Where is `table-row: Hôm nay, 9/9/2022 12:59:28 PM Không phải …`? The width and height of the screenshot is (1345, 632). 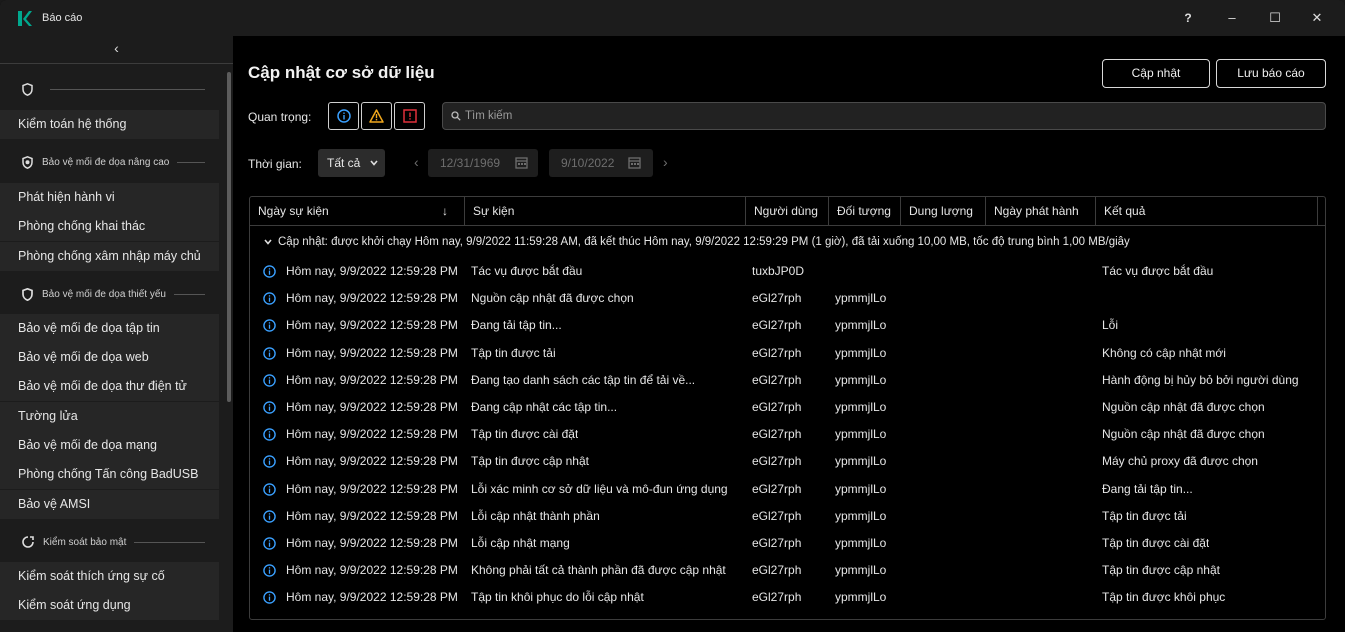 table-row: Hôm nay, 9/9/2022 12:59:28 PM Không phải … is located at coordinates (787, 570).